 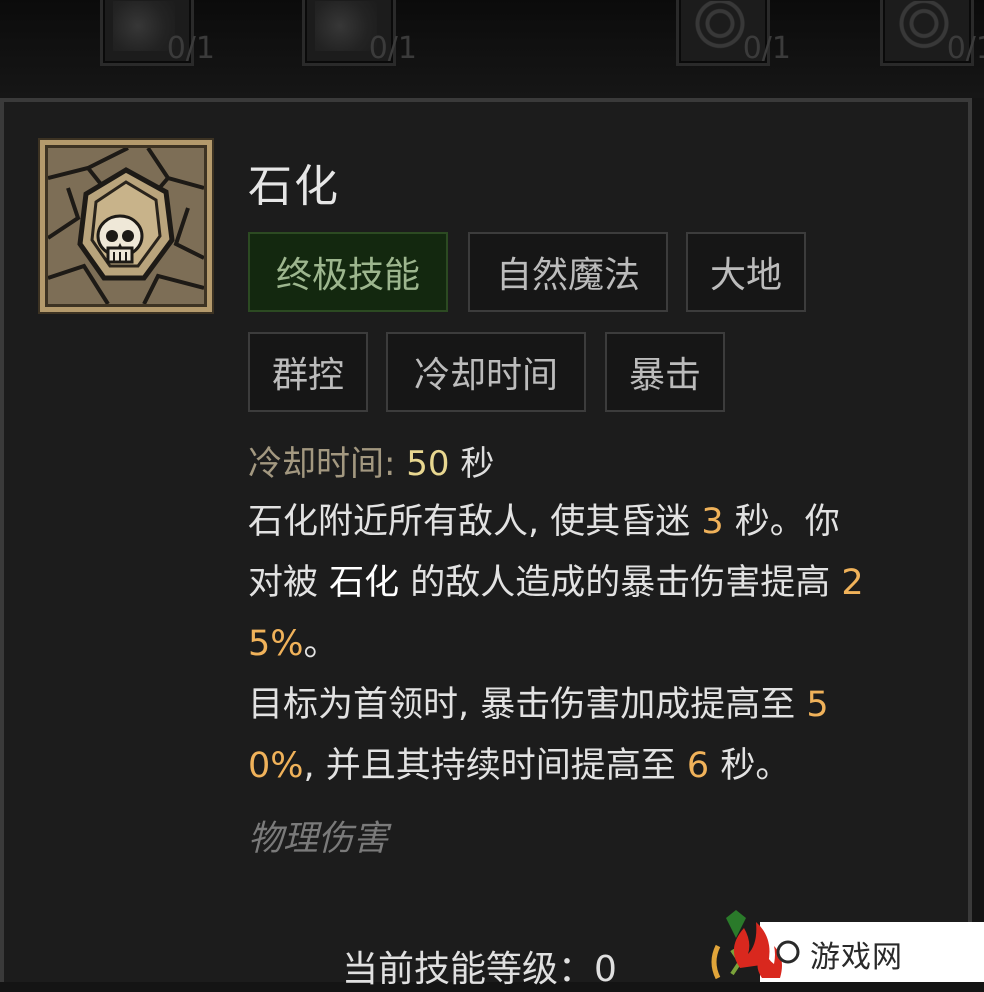 I want to click on desc-text: 秒。, so click(x=750, y=766).